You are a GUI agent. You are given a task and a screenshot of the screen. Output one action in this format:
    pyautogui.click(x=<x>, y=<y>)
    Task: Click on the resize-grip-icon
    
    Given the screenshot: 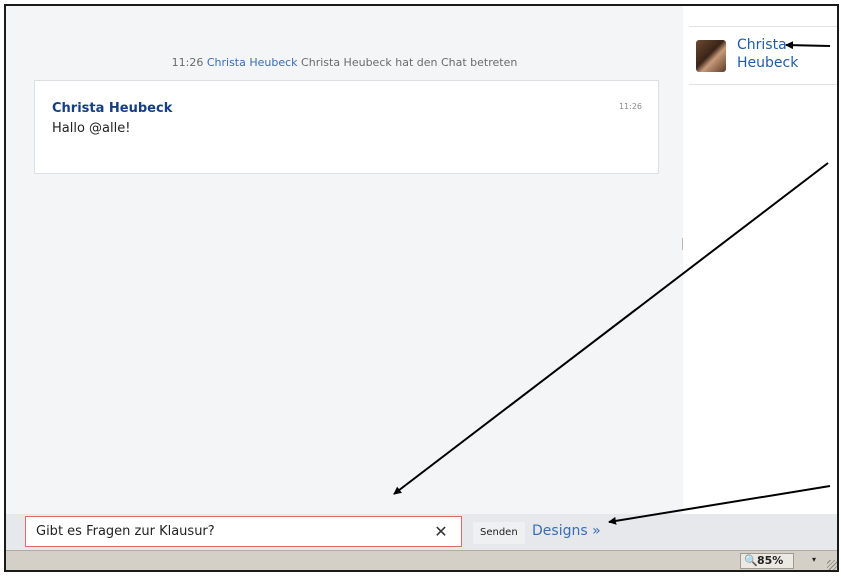 What is the action you would take?
    pyautogui.click(x=832, y=565)
    